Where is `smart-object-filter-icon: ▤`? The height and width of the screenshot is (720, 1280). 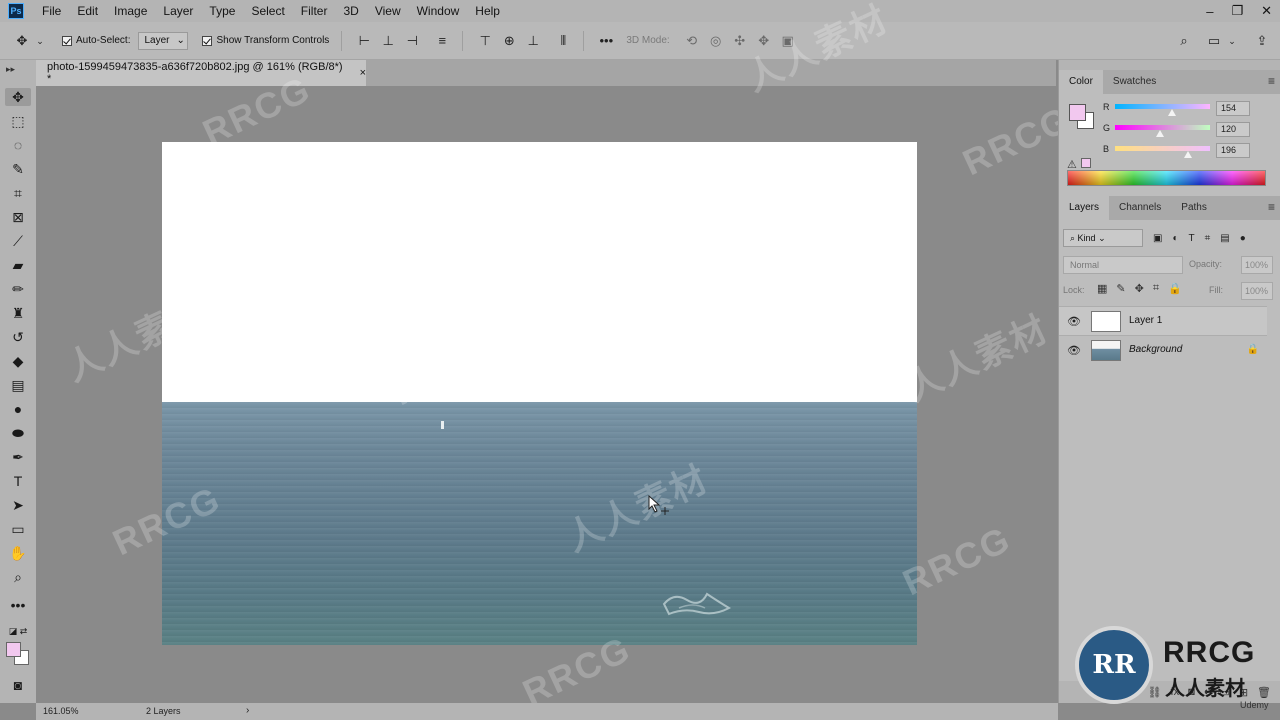
smart-object-filter-icon: ▤ is located at coordinates (1224, 238).